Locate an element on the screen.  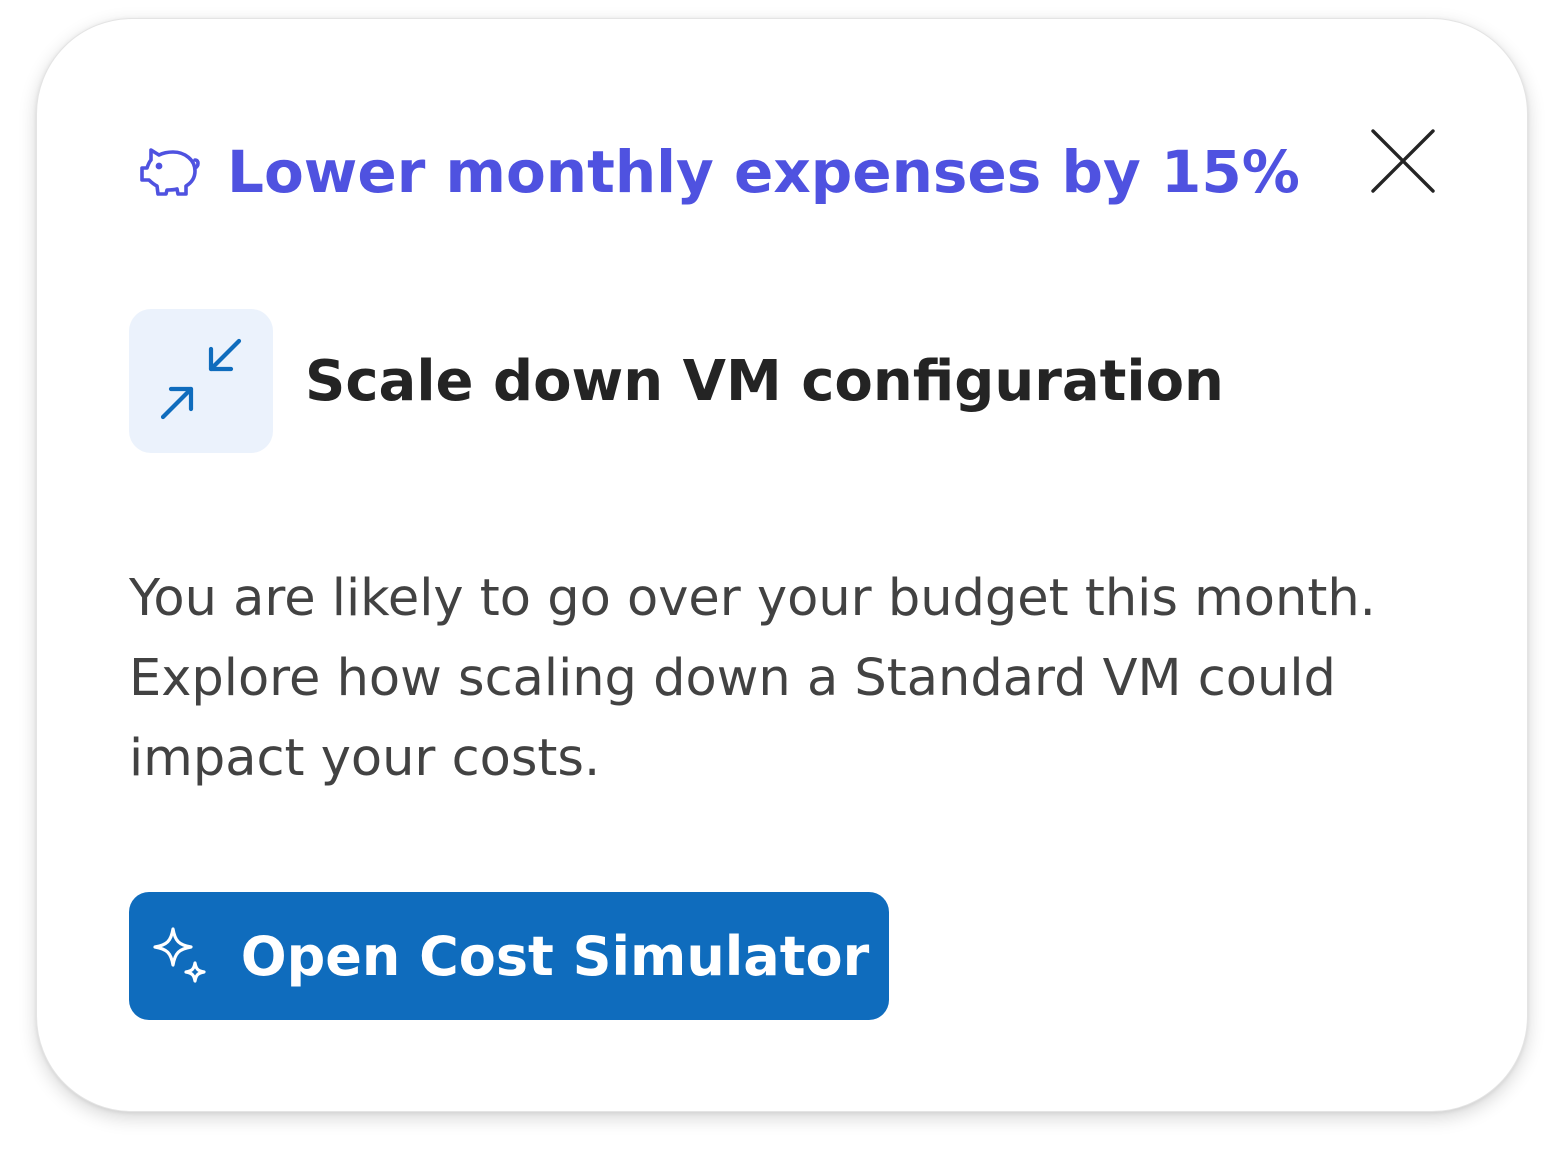
open-cost-simulator-button: Open Cost Simulator is located at coordinates (509, 956).